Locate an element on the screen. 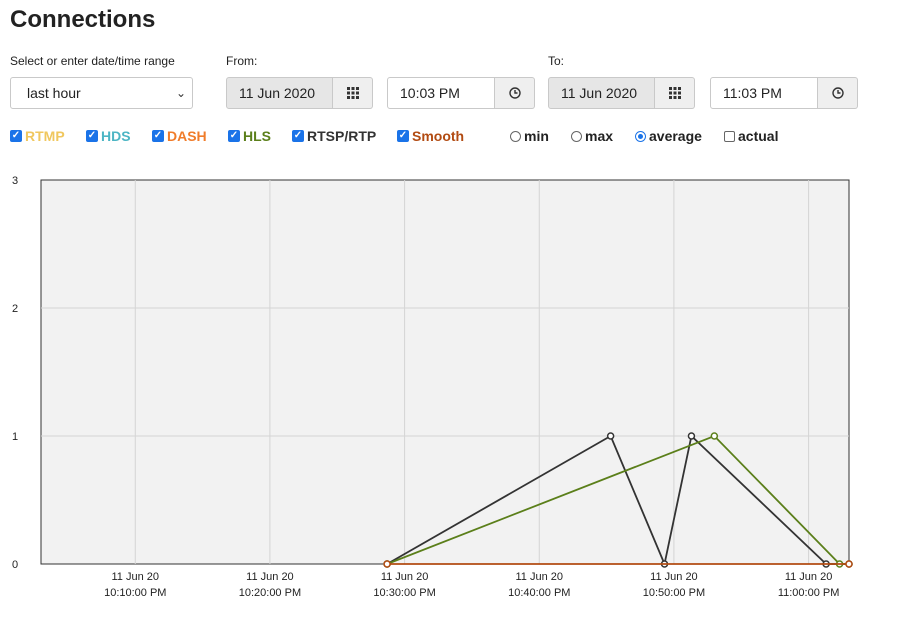 The width and height of the screenshot is (899, 623). x-tick-time: 10:20:00 PM is located at coordinates (270, 593).